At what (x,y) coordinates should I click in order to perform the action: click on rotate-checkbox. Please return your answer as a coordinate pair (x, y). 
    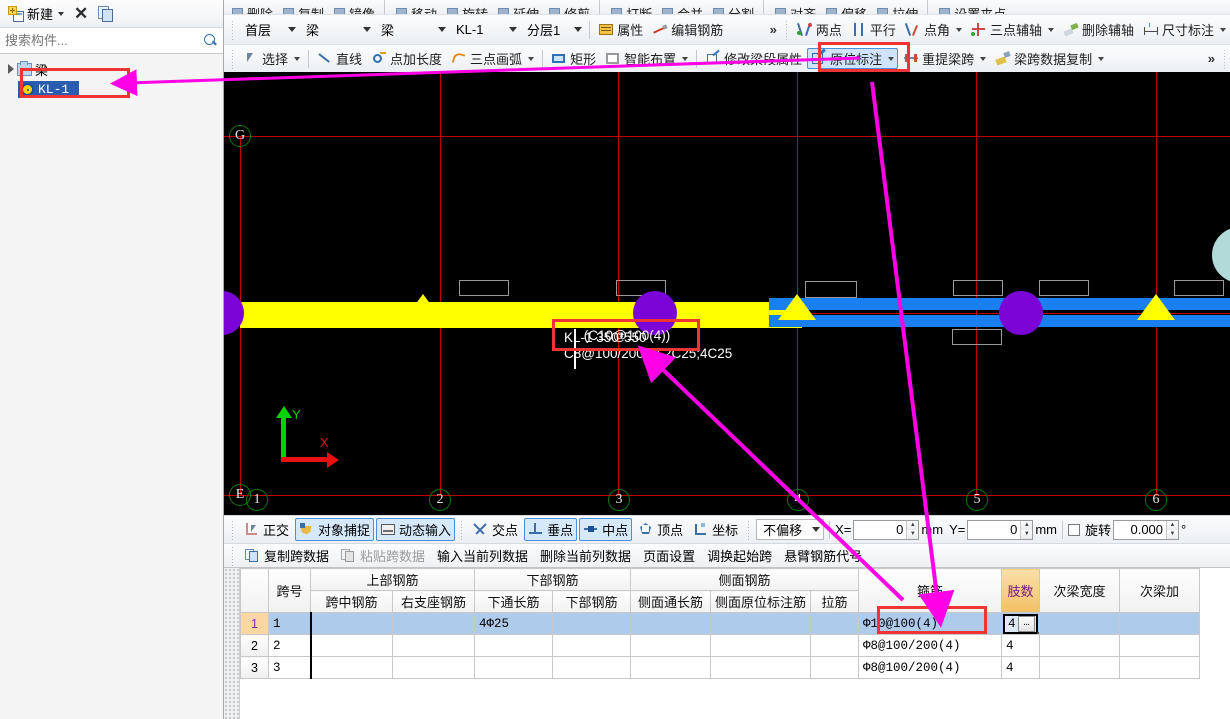
    Looking at the image, I should click on (1074, 529).